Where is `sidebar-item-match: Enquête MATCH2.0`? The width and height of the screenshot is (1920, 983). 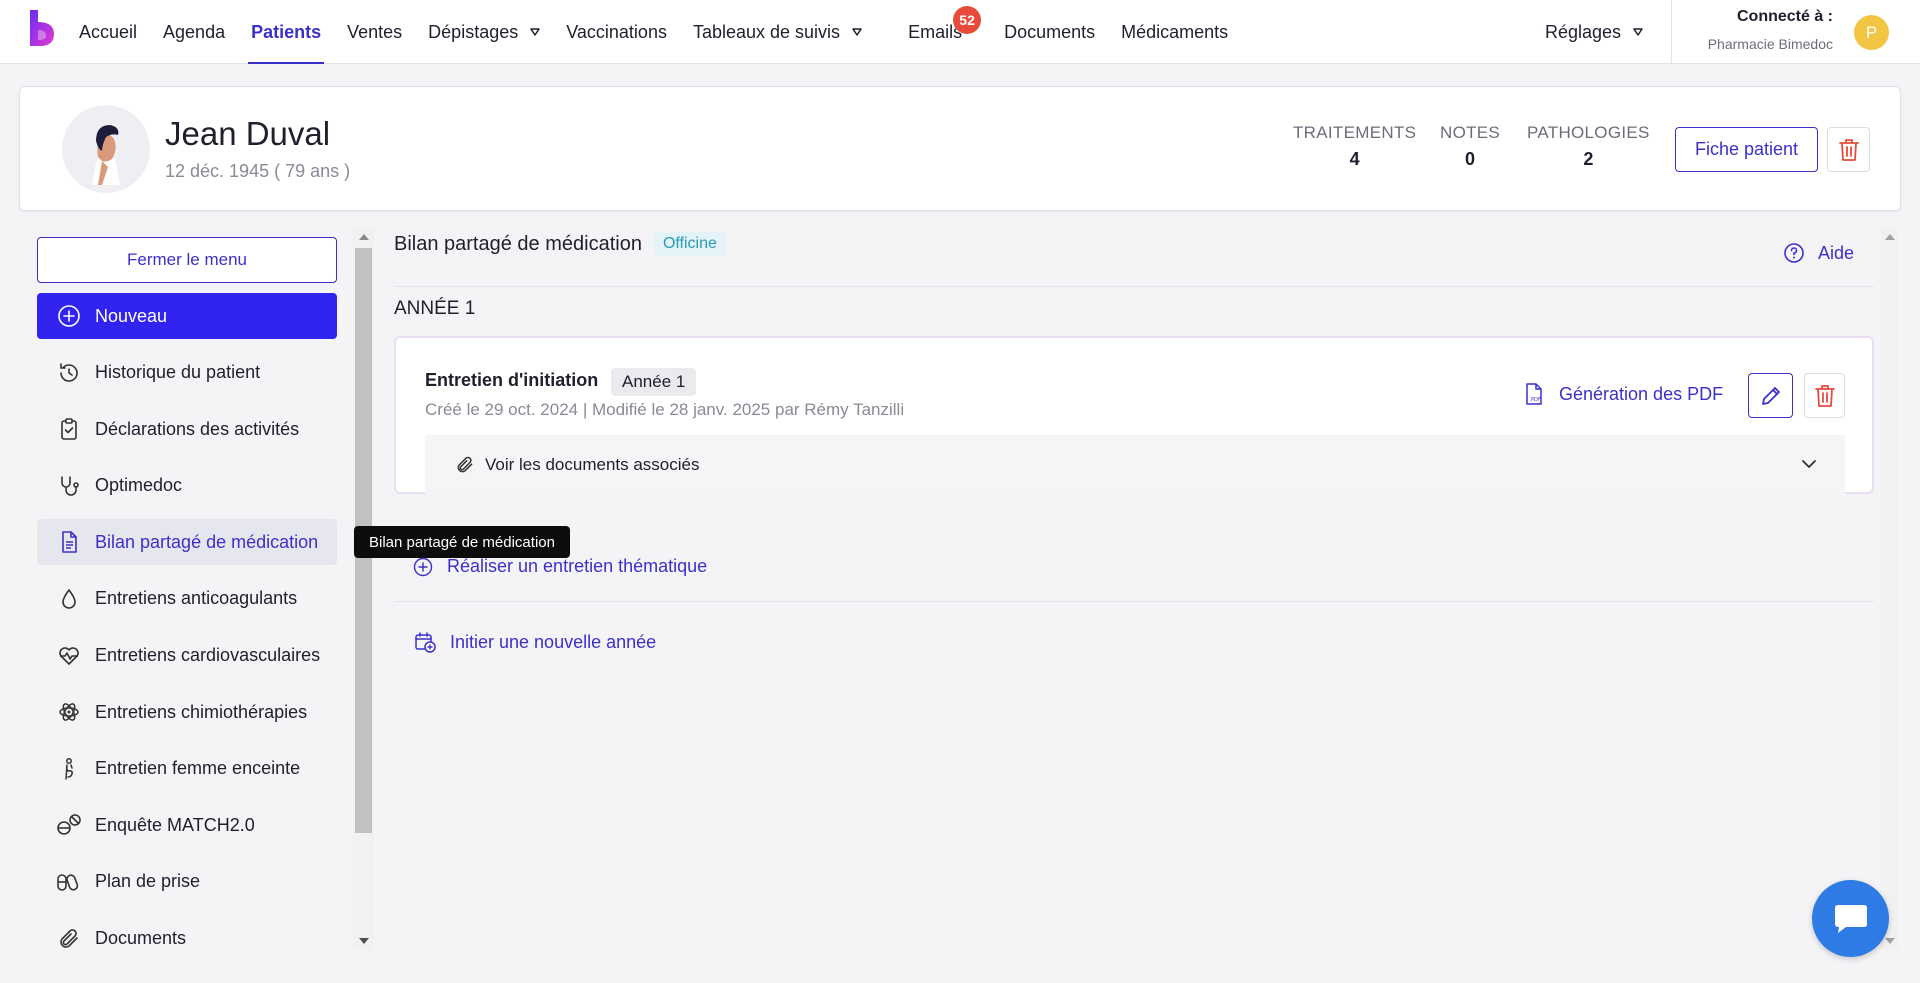
sidebar-item-match: Enquête MATCH2.0 is located at coordinates (187, 825).